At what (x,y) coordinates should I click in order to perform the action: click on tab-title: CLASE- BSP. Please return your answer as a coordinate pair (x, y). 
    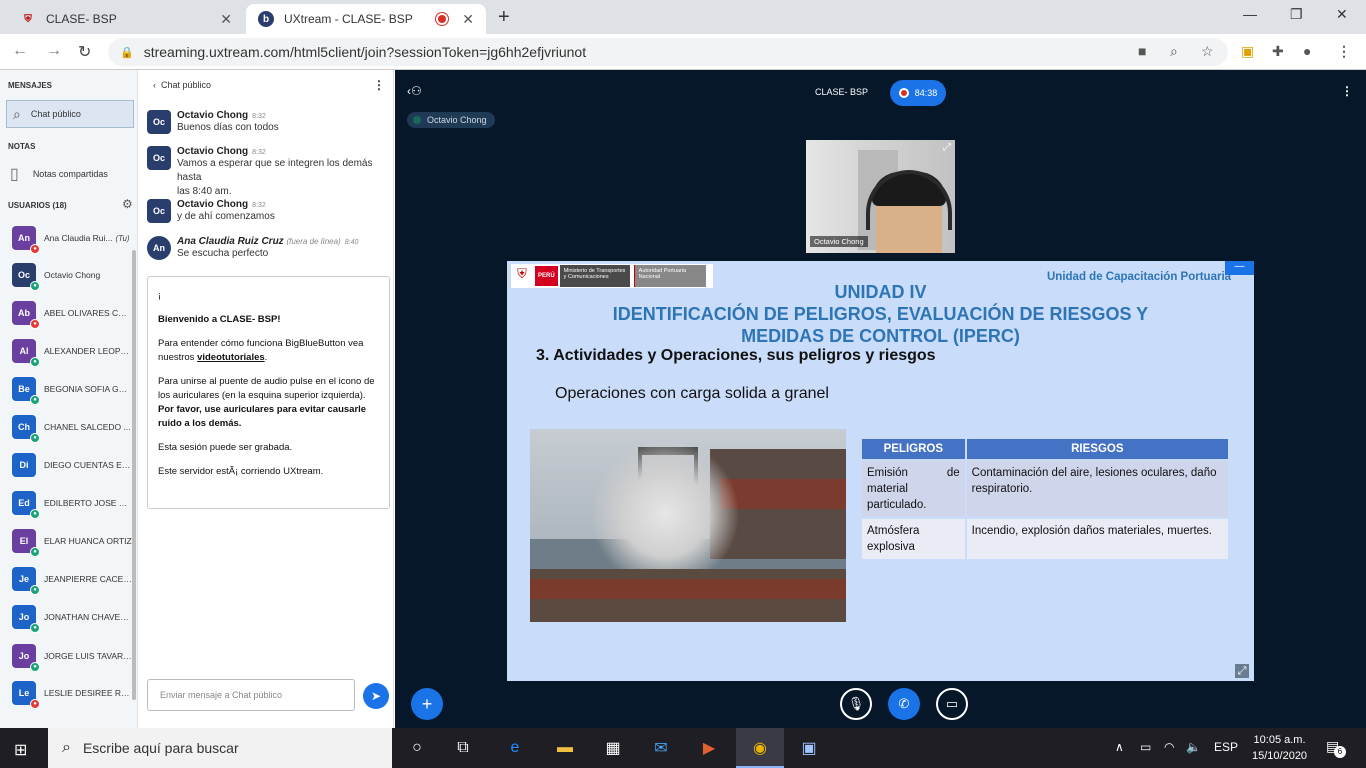
    Looking at the image, I should click on (81, 19).